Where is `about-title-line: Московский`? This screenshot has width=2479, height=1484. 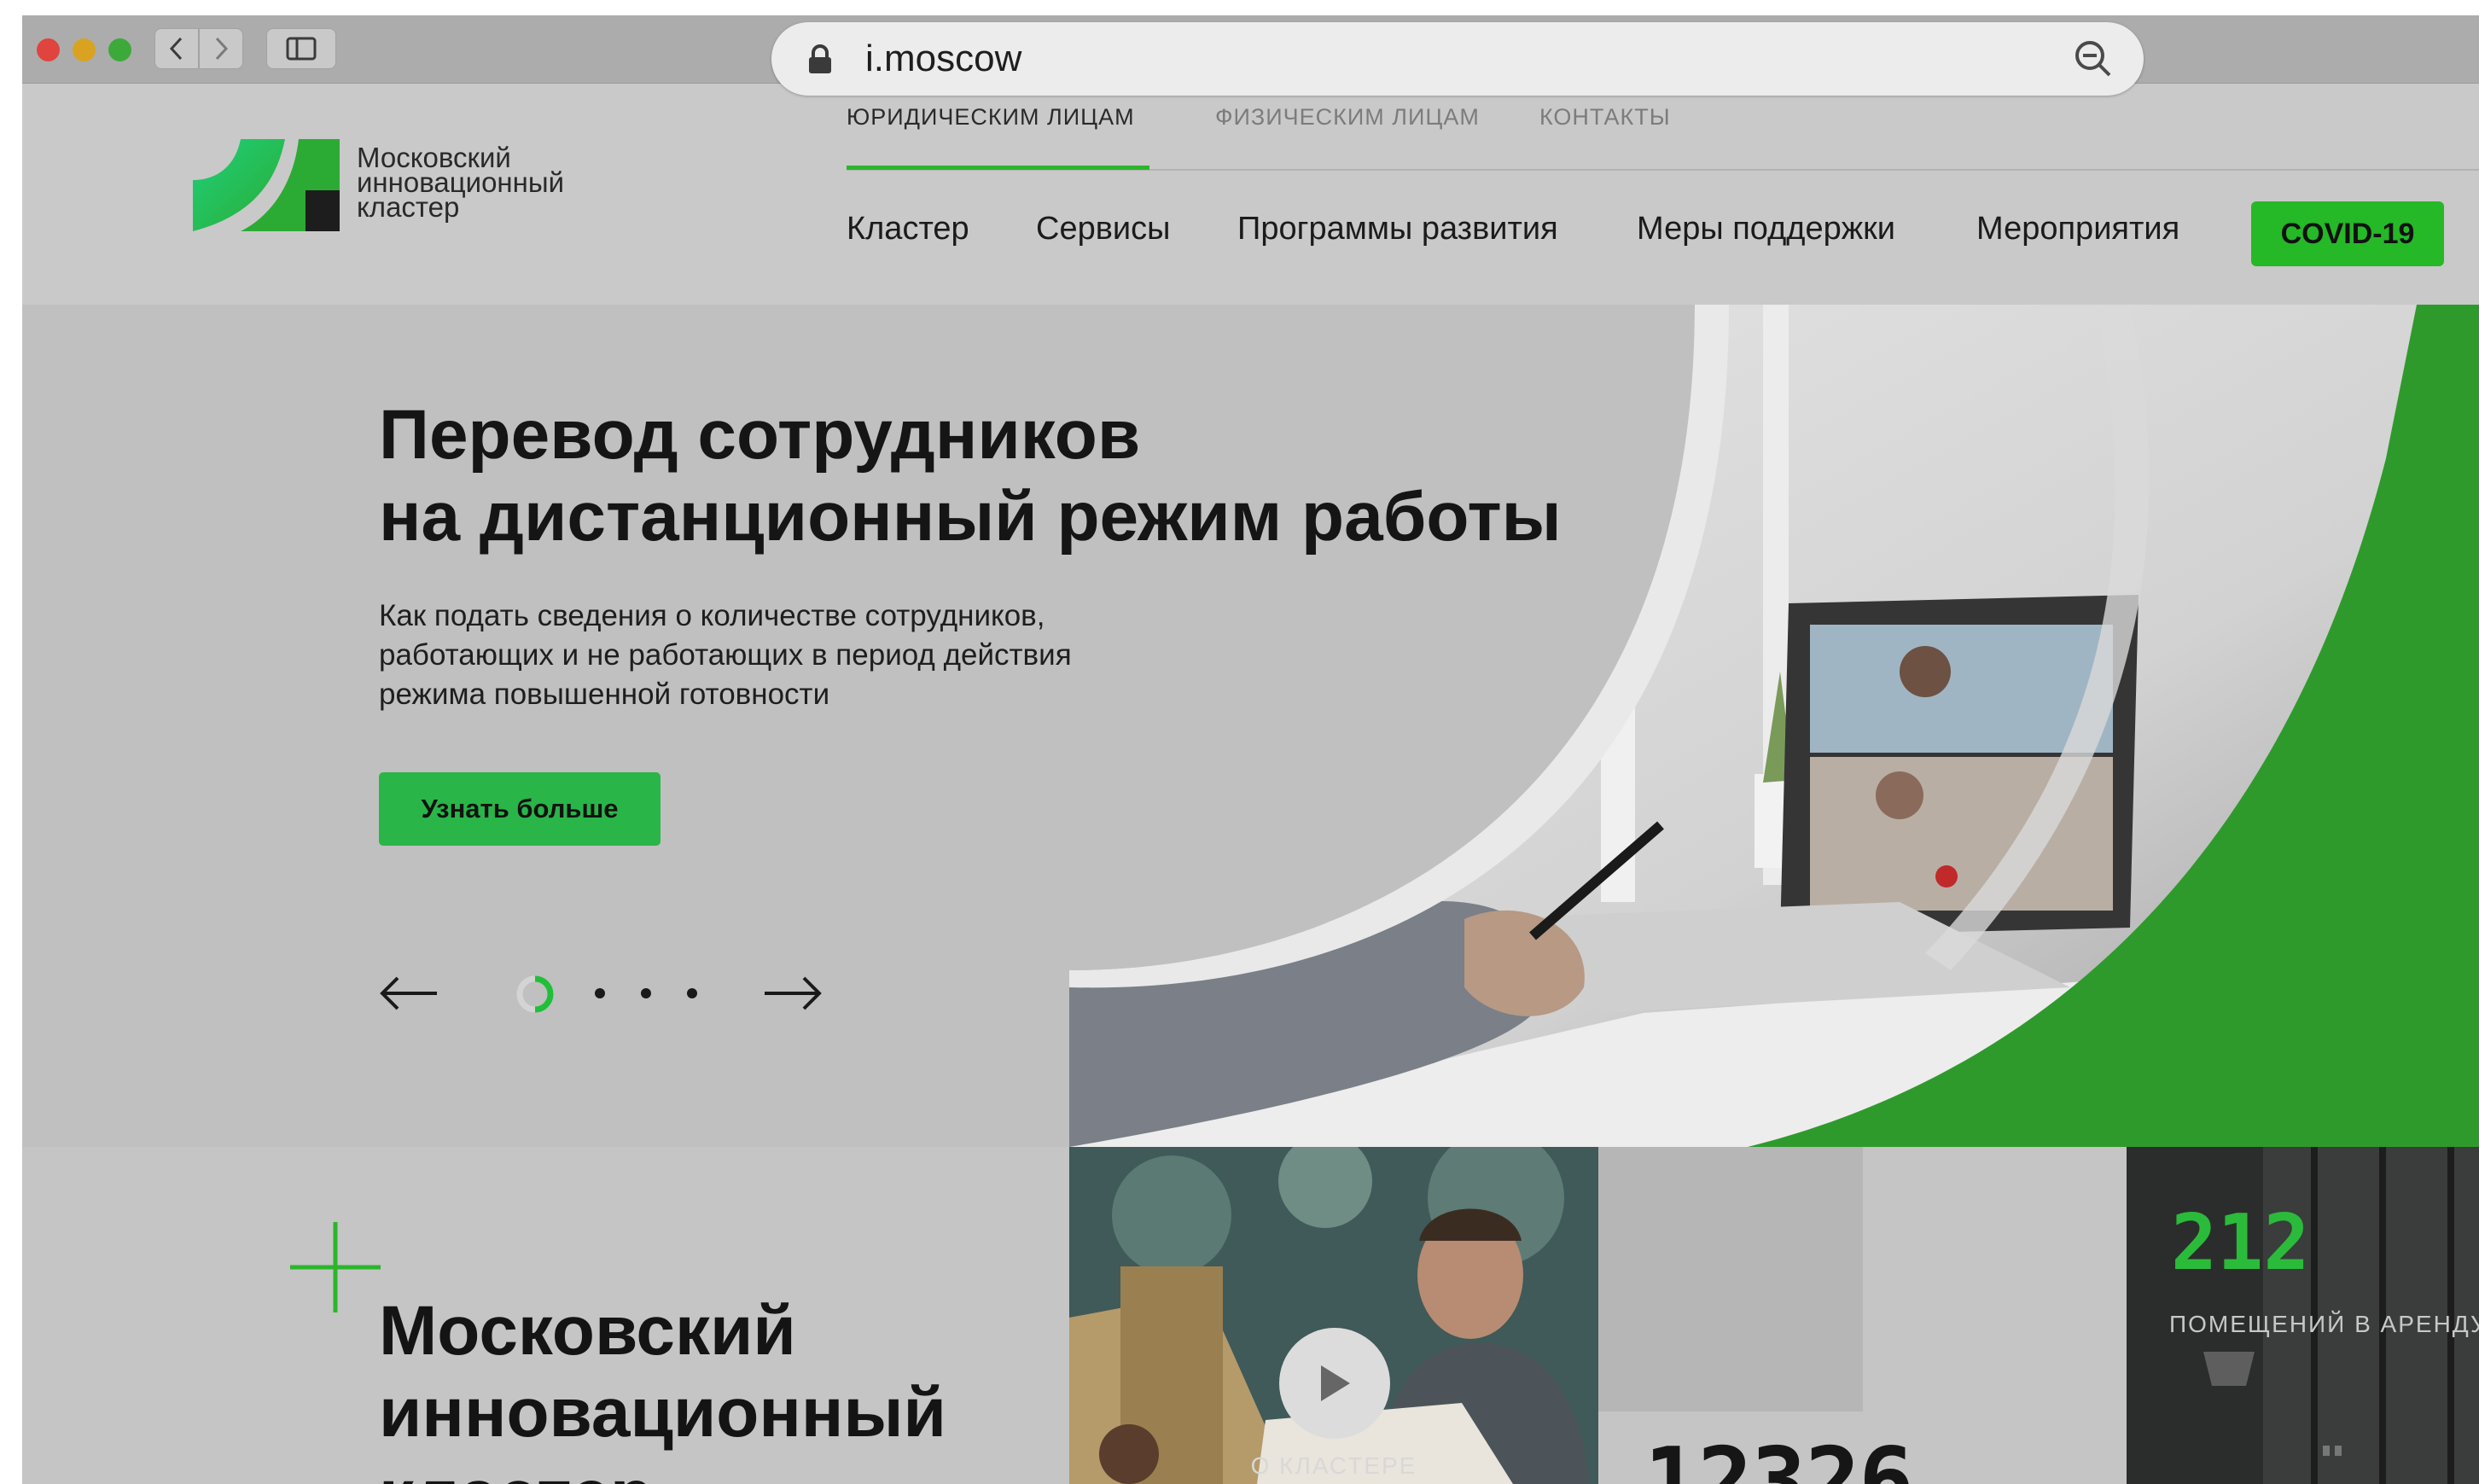
about-title-line: Московский is located at coordinates (587, 1331).